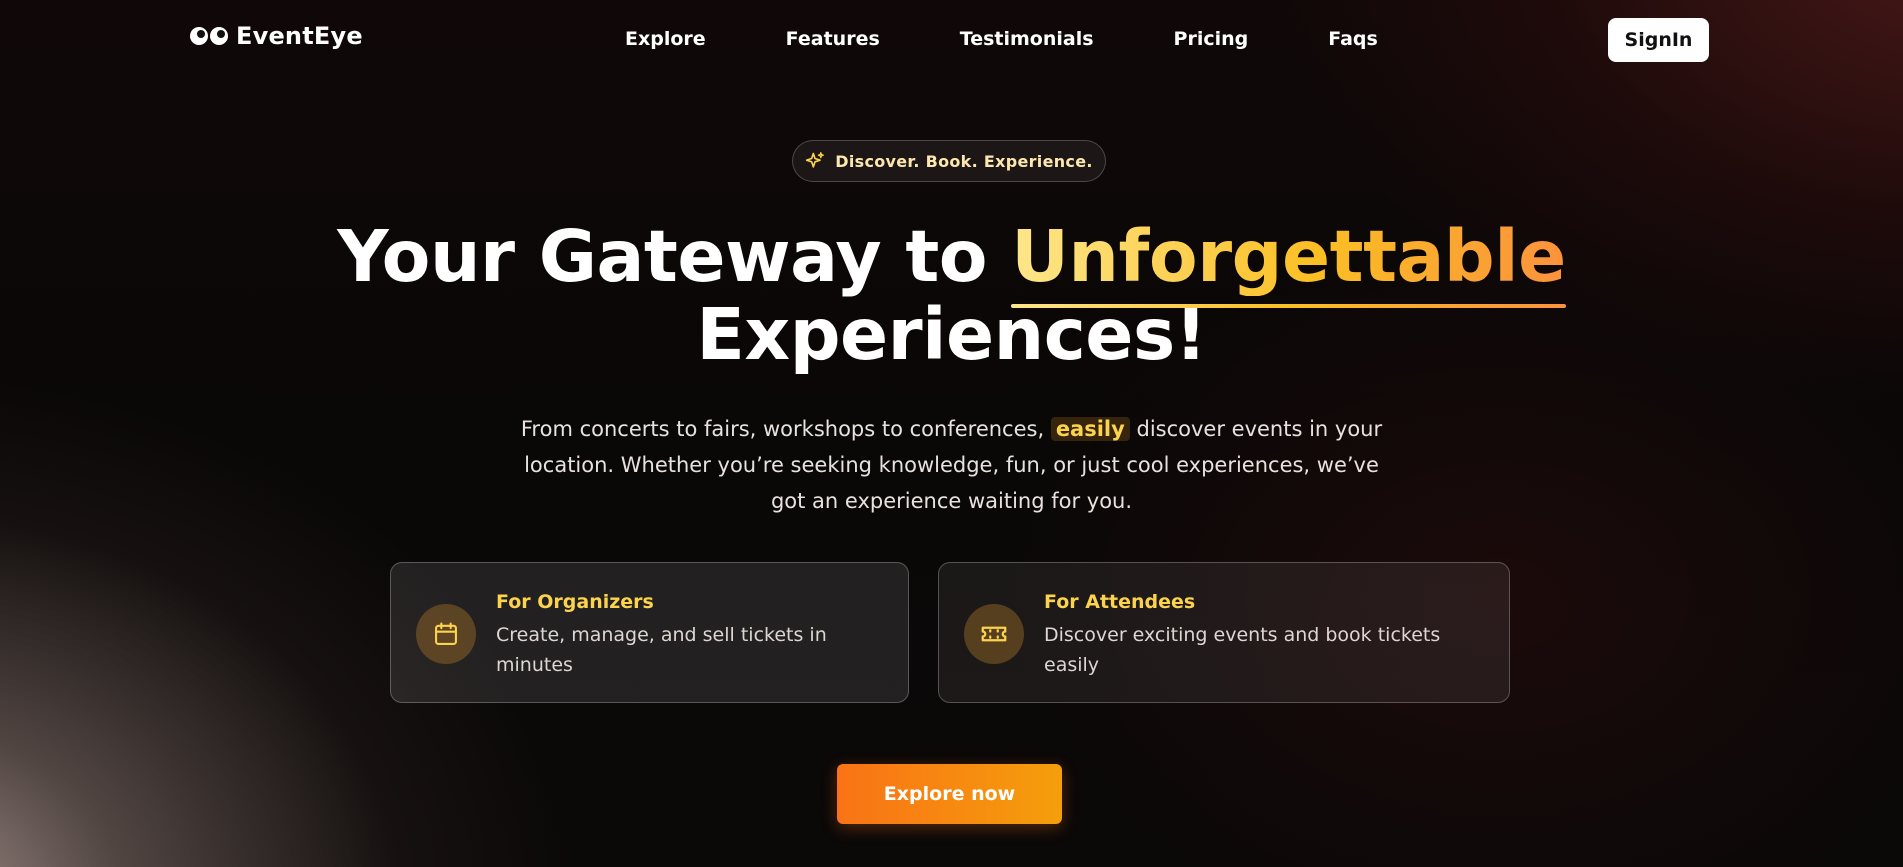 The image size is (1903, 867). I want to click on nav-link-testimonials: Testimonials, so click(1027, 39).